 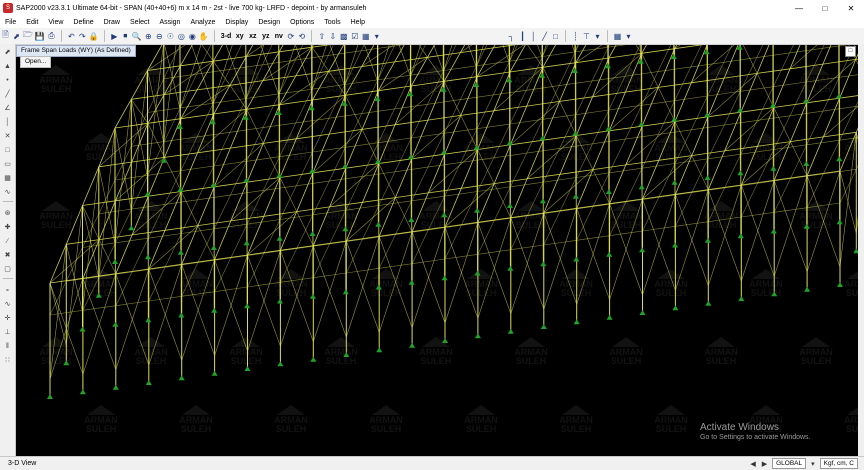 What do you see at coordinates (7, 94) in the screenshot?
I see `draw-line-icon: ╱` at bounding box center [7, 94].